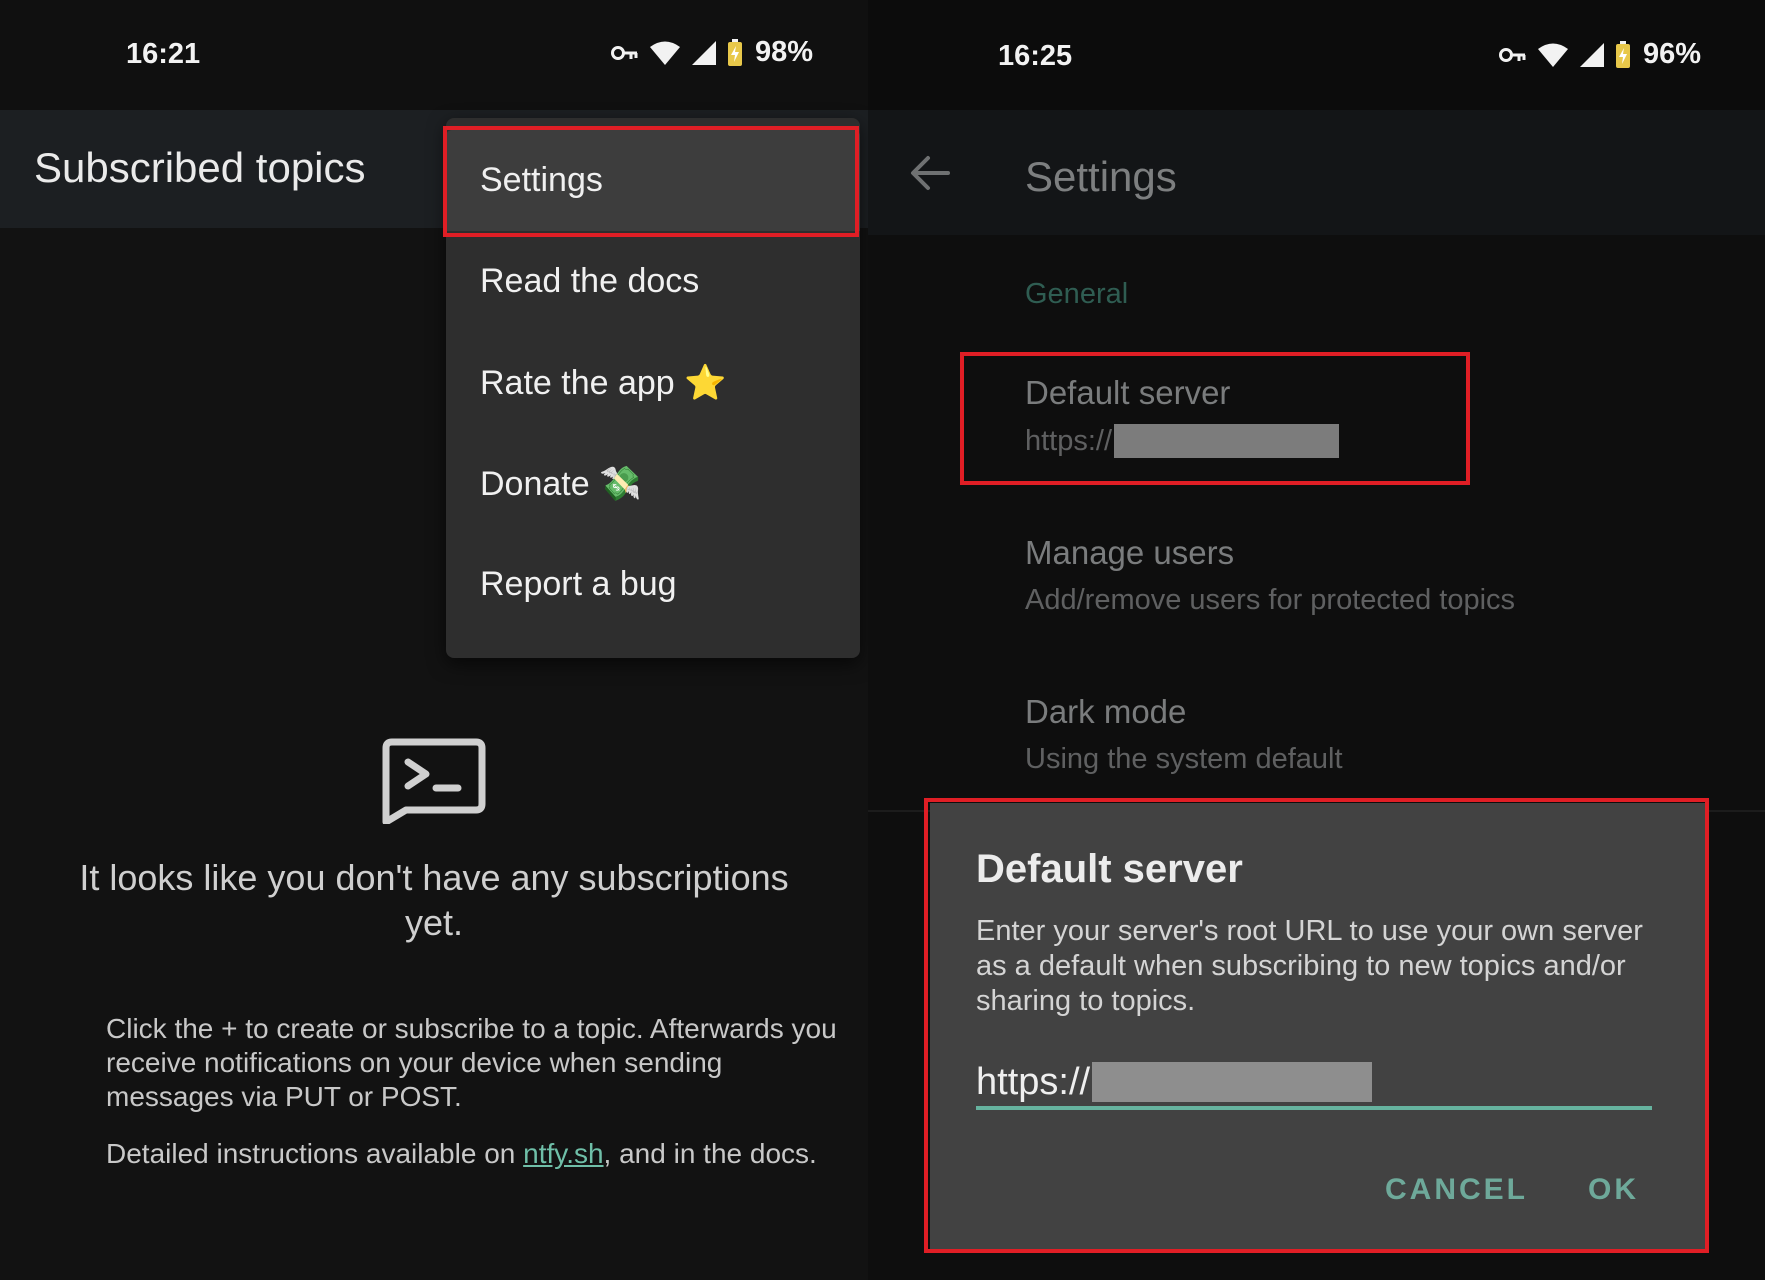 Image resolution: width=1765 pixels, height=1280 pixels. What do you see at coordinates (1077, 294) in the screenshot?
I see `pref-category-general: General` at bounding box center [1077, 294].